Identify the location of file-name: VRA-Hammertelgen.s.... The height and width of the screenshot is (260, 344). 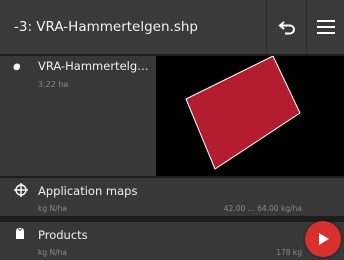
(96, 66).